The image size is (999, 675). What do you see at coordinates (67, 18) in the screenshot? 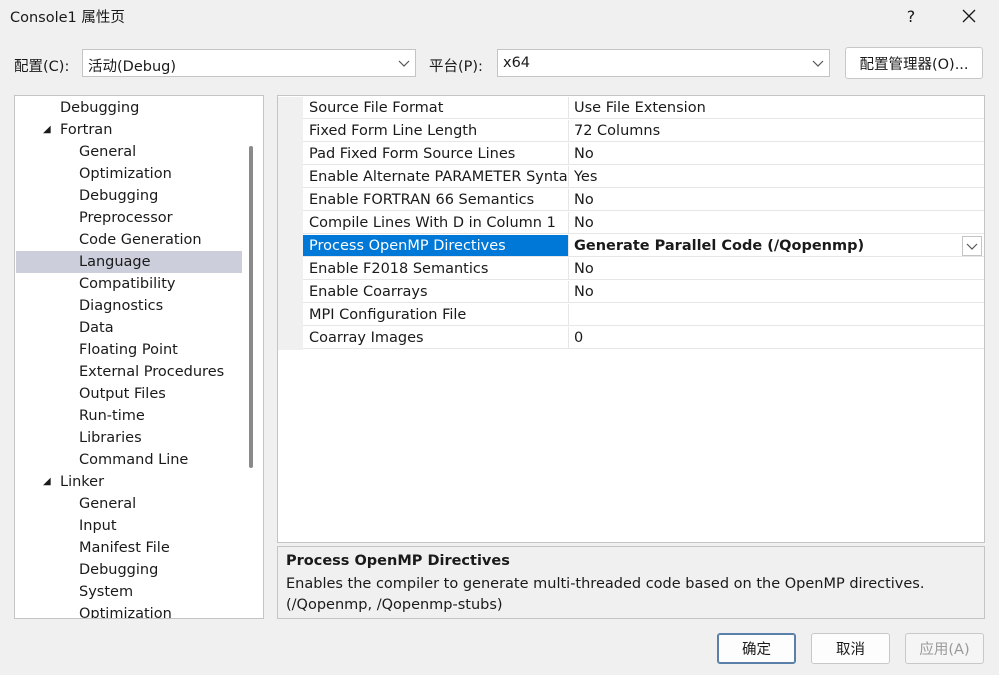
I see `window-title: Console1 属性页` at bounding box center [67, 18].